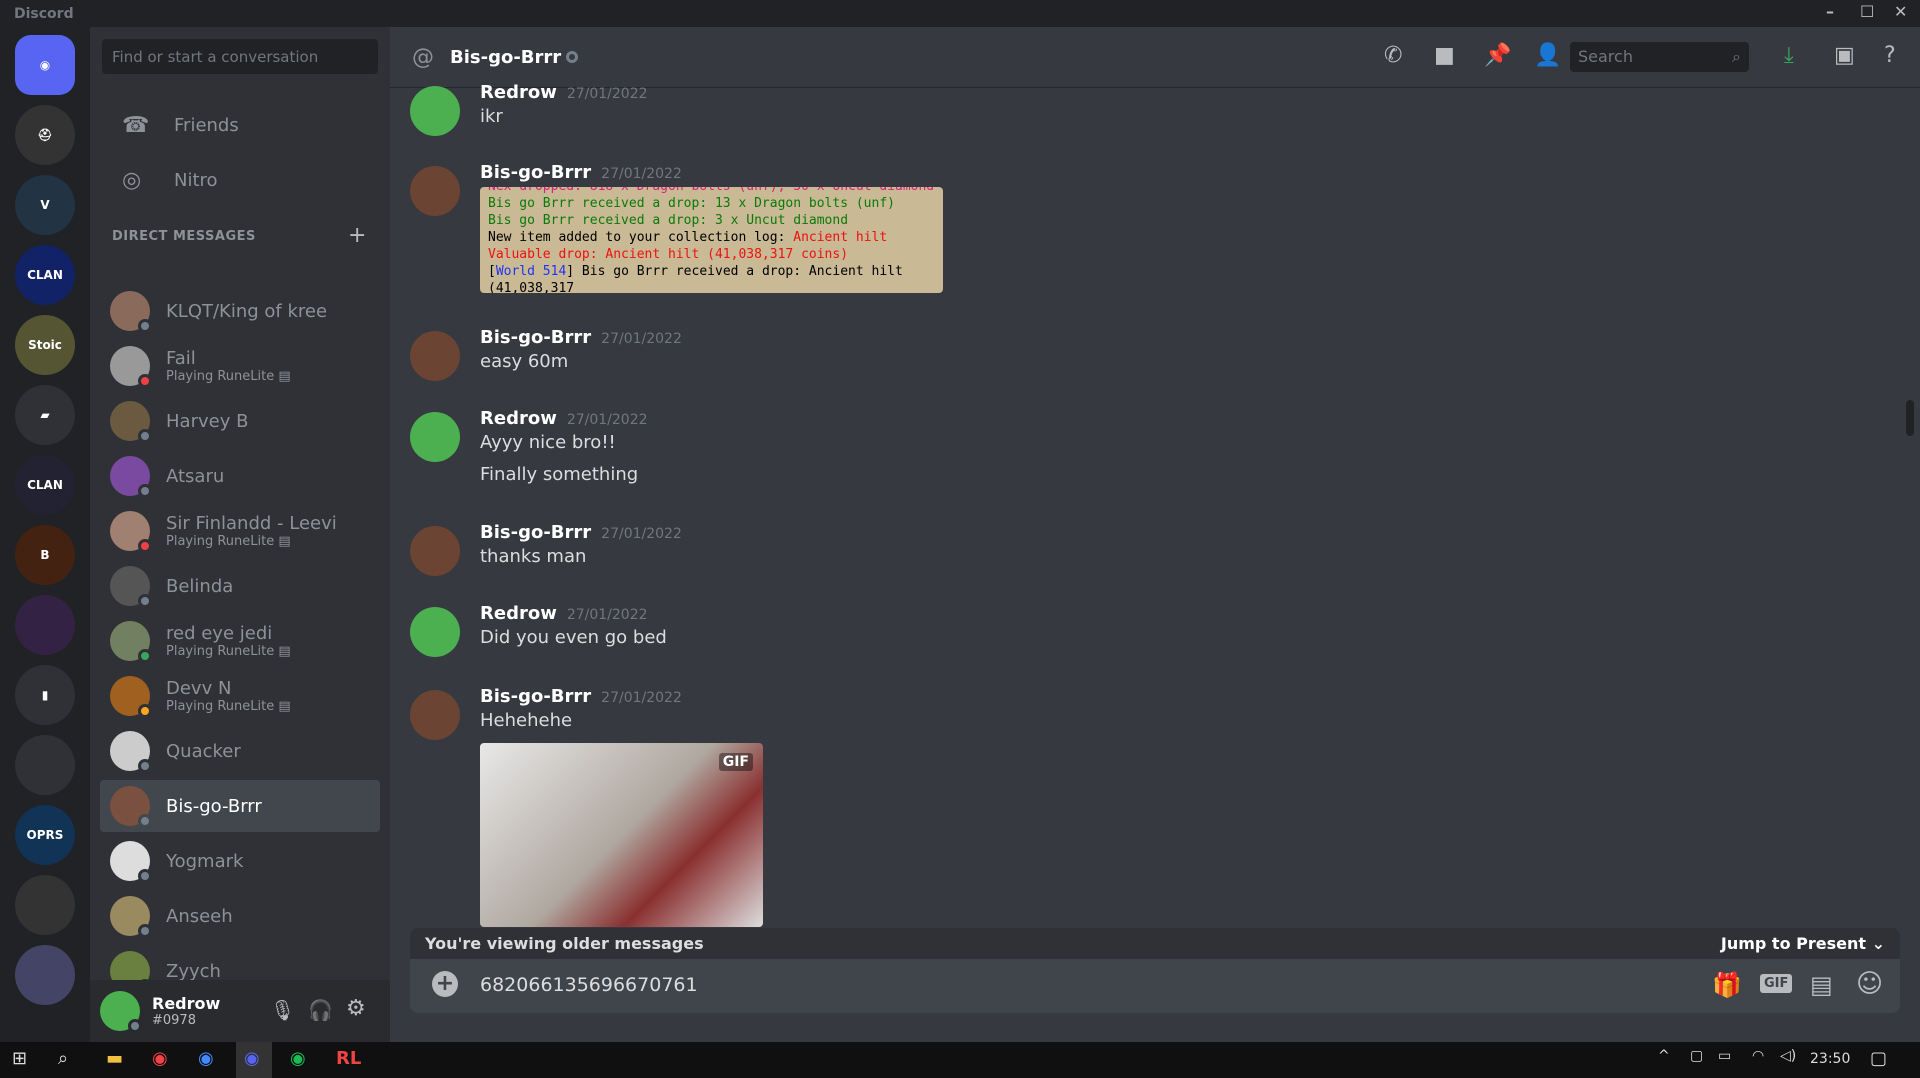 The width and height of the screenshot is (1920, 1078). What do you see at coordinates (1910, 418) in the screenshot?
I see `scrollbar-thumb` at bounding box center [1910, 418].